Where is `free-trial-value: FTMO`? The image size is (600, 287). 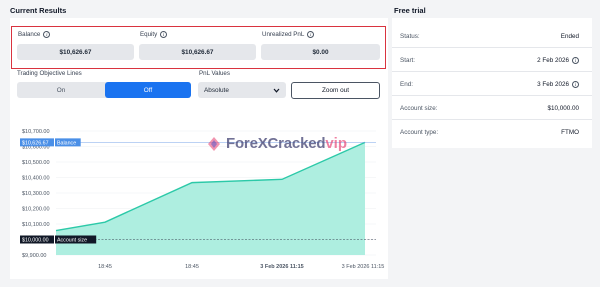
free-trial-value: FTMO is located at coordinates (570, 132).